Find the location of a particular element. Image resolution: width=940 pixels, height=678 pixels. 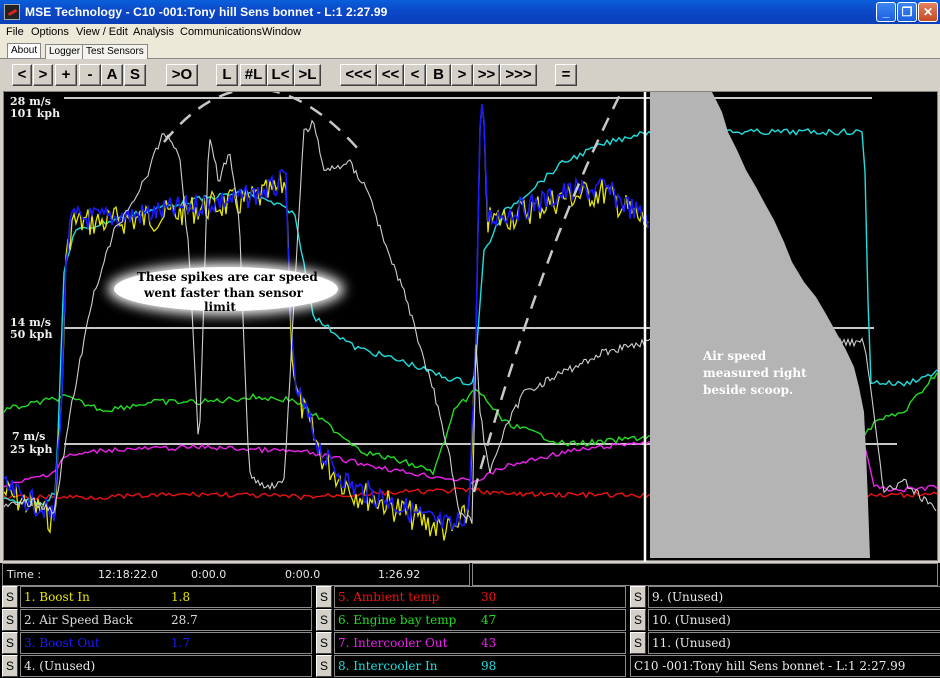

dashed-curve-right is located at coordinates (547, 292).